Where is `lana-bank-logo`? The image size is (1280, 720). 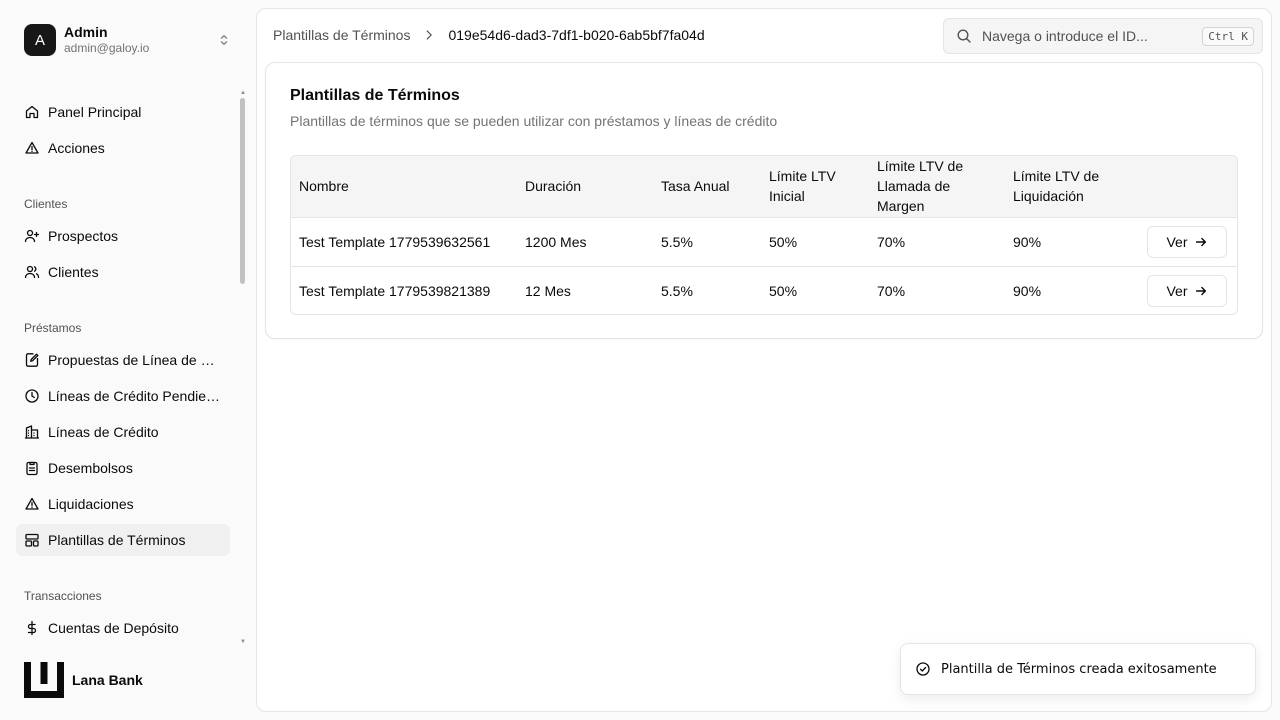
lana-bank-logo is located at coordinates (44, 680).